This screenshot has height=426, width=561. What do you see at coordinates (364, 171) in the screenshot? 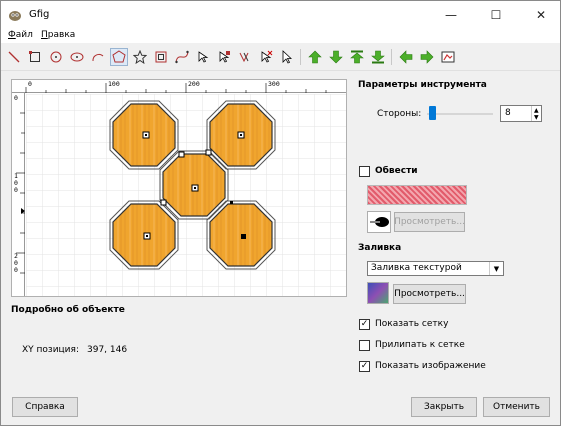
I see `stroke-checkbox` at bounding box center [364, 171].